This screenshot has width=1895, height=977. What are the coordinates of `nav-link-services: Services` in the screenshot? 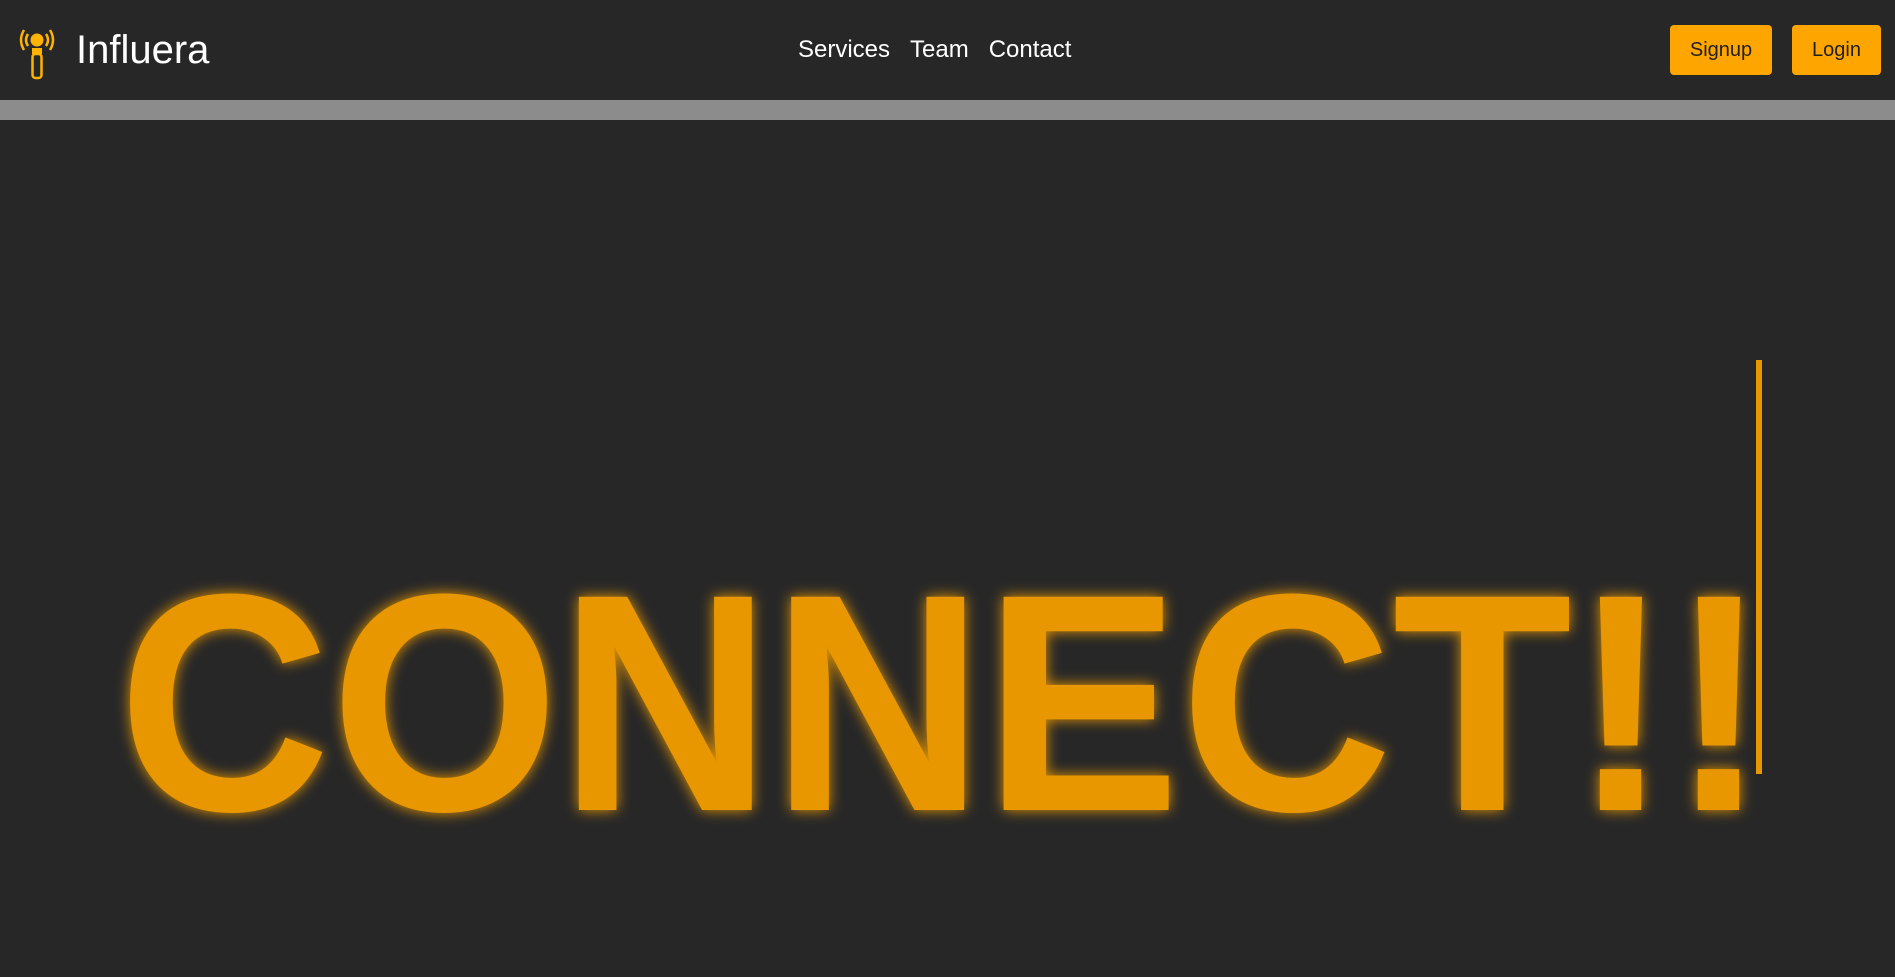 It's located at (844, 50).